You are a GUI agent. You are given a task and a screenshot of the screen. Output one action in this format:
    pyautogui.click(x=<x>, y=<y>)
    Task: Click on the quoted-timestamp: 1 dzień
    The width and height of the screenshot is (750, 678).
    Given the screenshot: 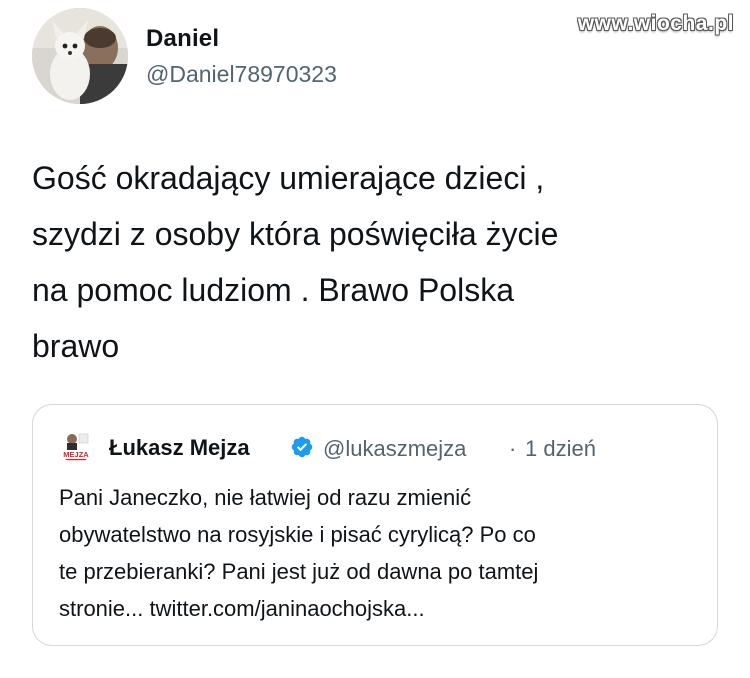 What is the action you would take?
    pyautogui.click(x=560, y=449)
    